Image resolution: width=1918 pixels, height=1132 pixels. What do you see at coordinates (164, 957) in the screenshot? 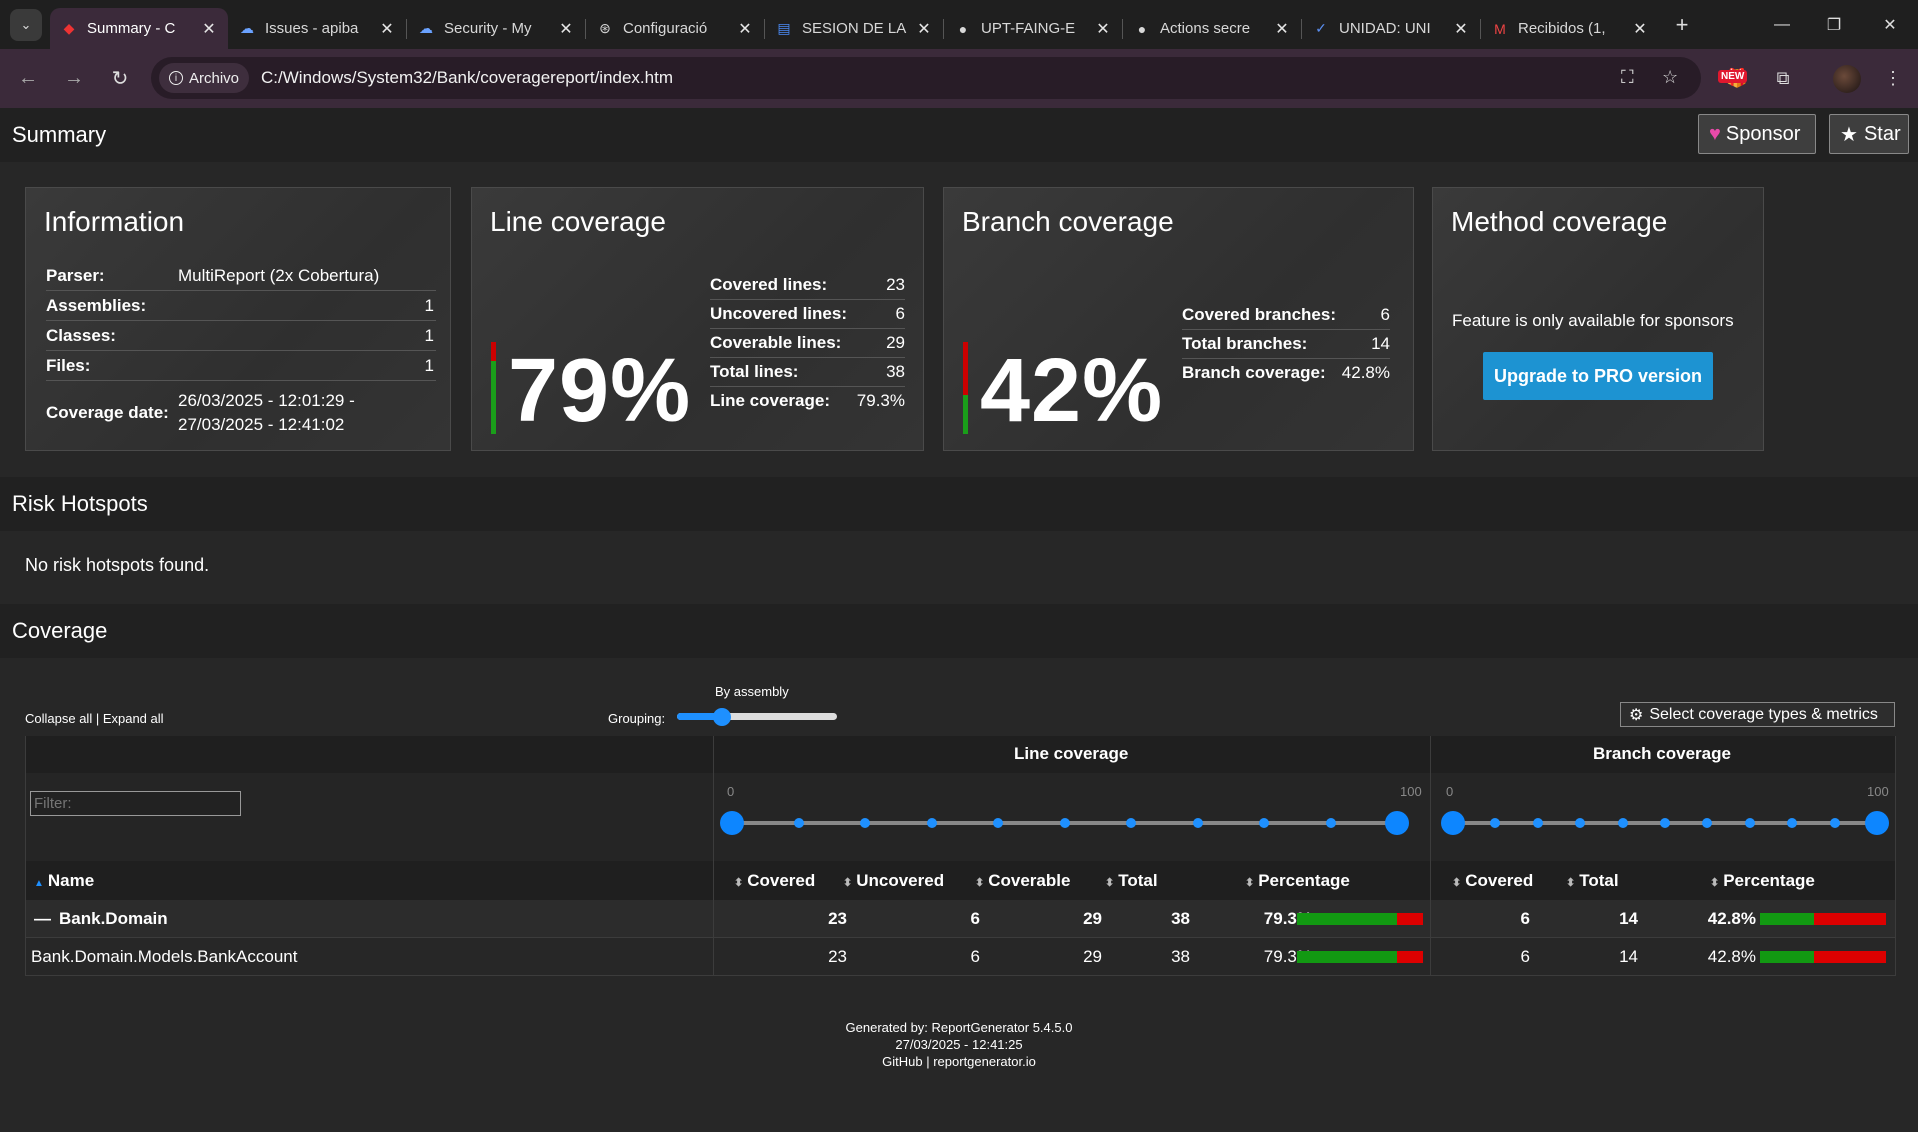
I see `class-name-link: Bank.Domain.Models.BankAccount` at bounding box center [164, 957].